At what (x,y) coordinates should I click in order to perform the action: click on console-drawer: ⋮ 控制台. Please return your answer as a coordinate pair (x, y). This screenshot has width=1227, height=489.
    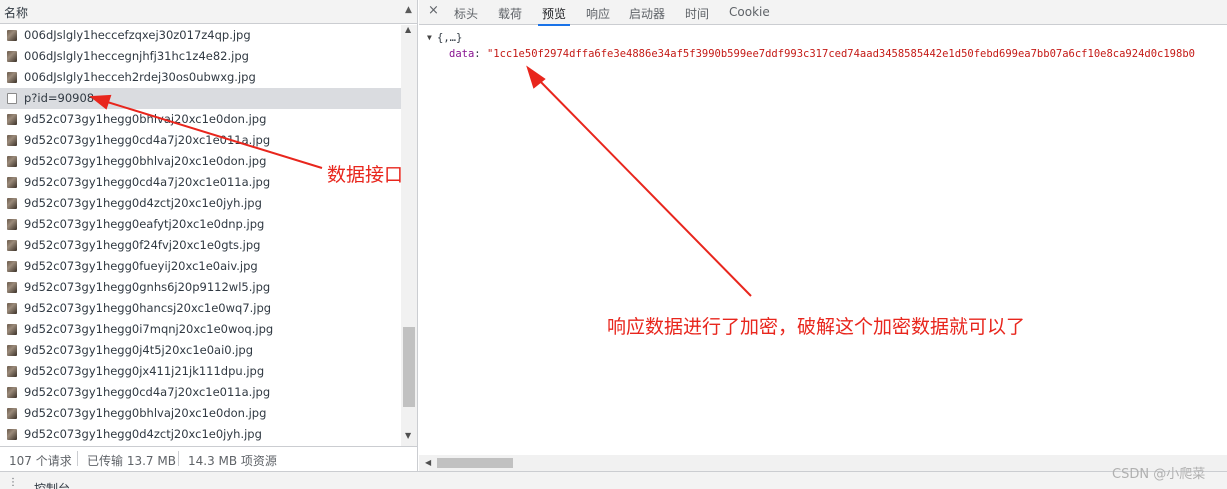
    Looking at the image, I should click on (613, 480).